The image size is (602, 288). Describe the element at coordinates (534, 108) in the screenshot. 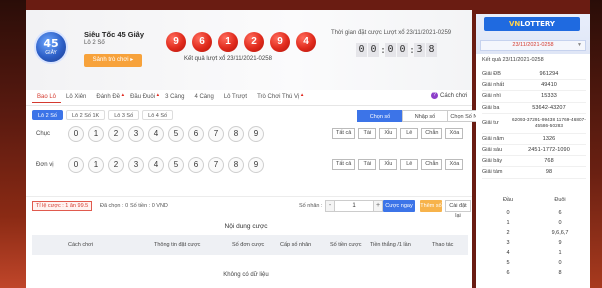

I see `prize-row: Giải ba 53642-43207` at that location.